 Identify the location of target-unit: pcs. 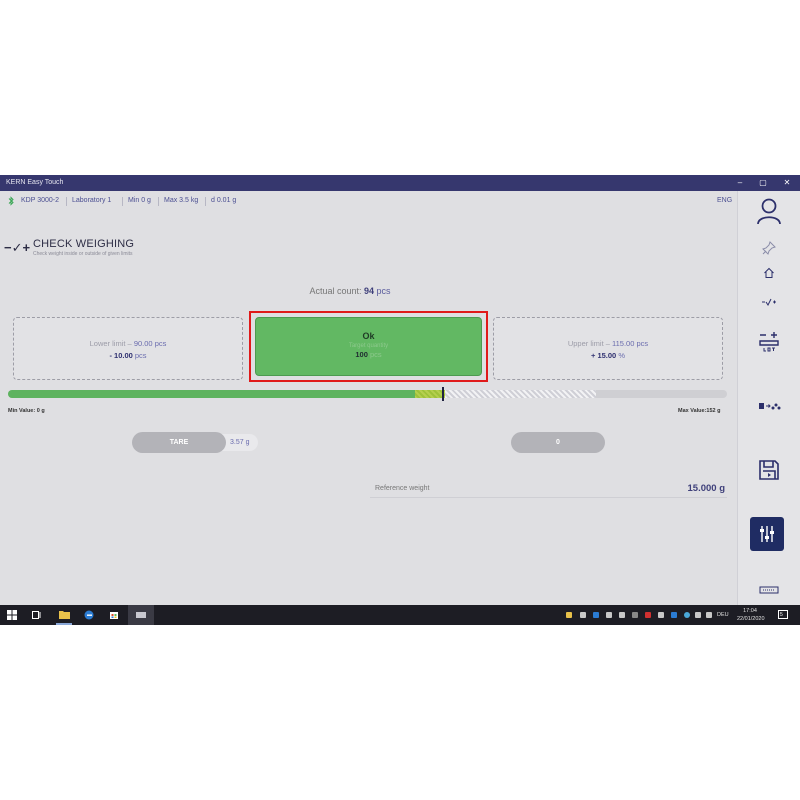
(375, 354).